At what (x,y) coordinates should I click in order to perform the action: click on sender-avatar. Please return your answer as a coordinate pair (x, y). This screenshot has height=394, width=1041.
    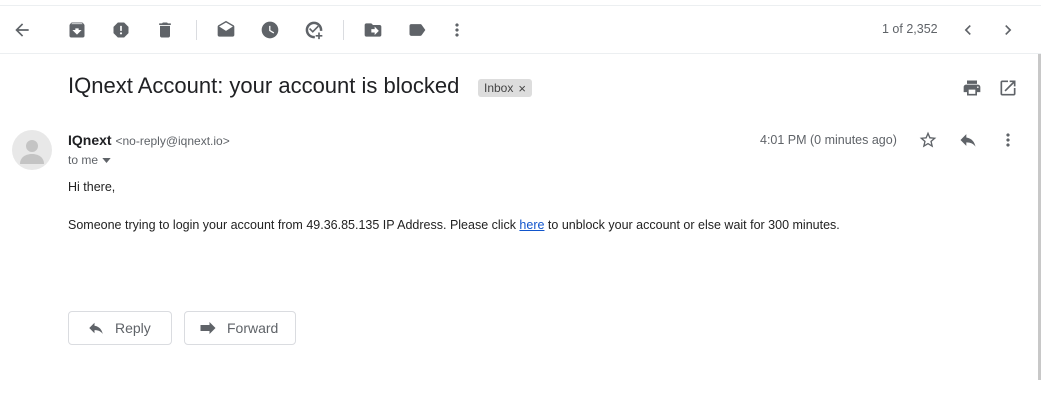
    Looking at the image, I should click on (32, 150).